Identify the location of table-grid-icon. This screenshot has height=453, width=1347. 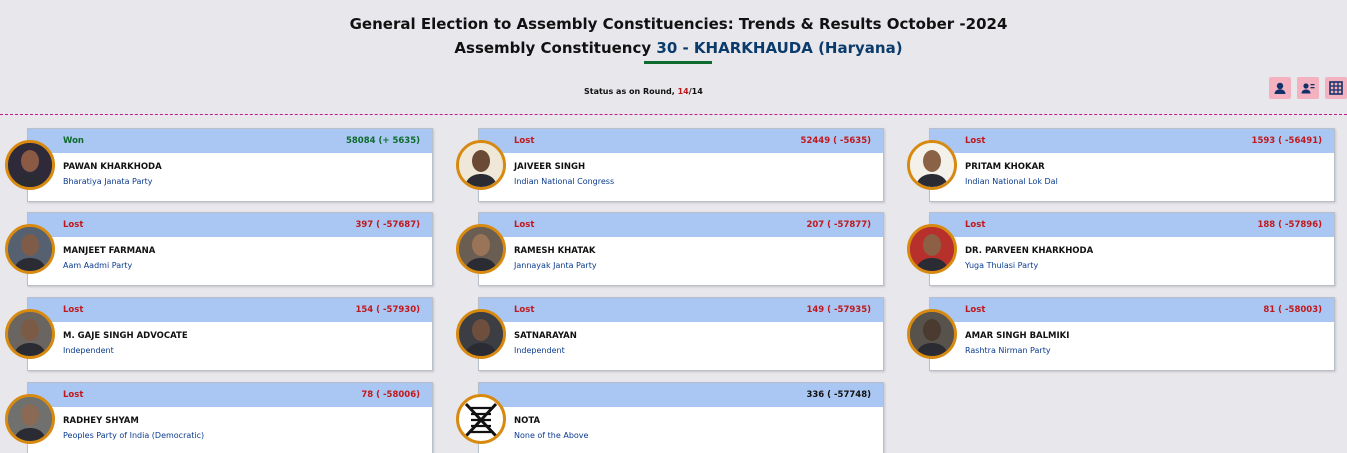
(1336, 88).